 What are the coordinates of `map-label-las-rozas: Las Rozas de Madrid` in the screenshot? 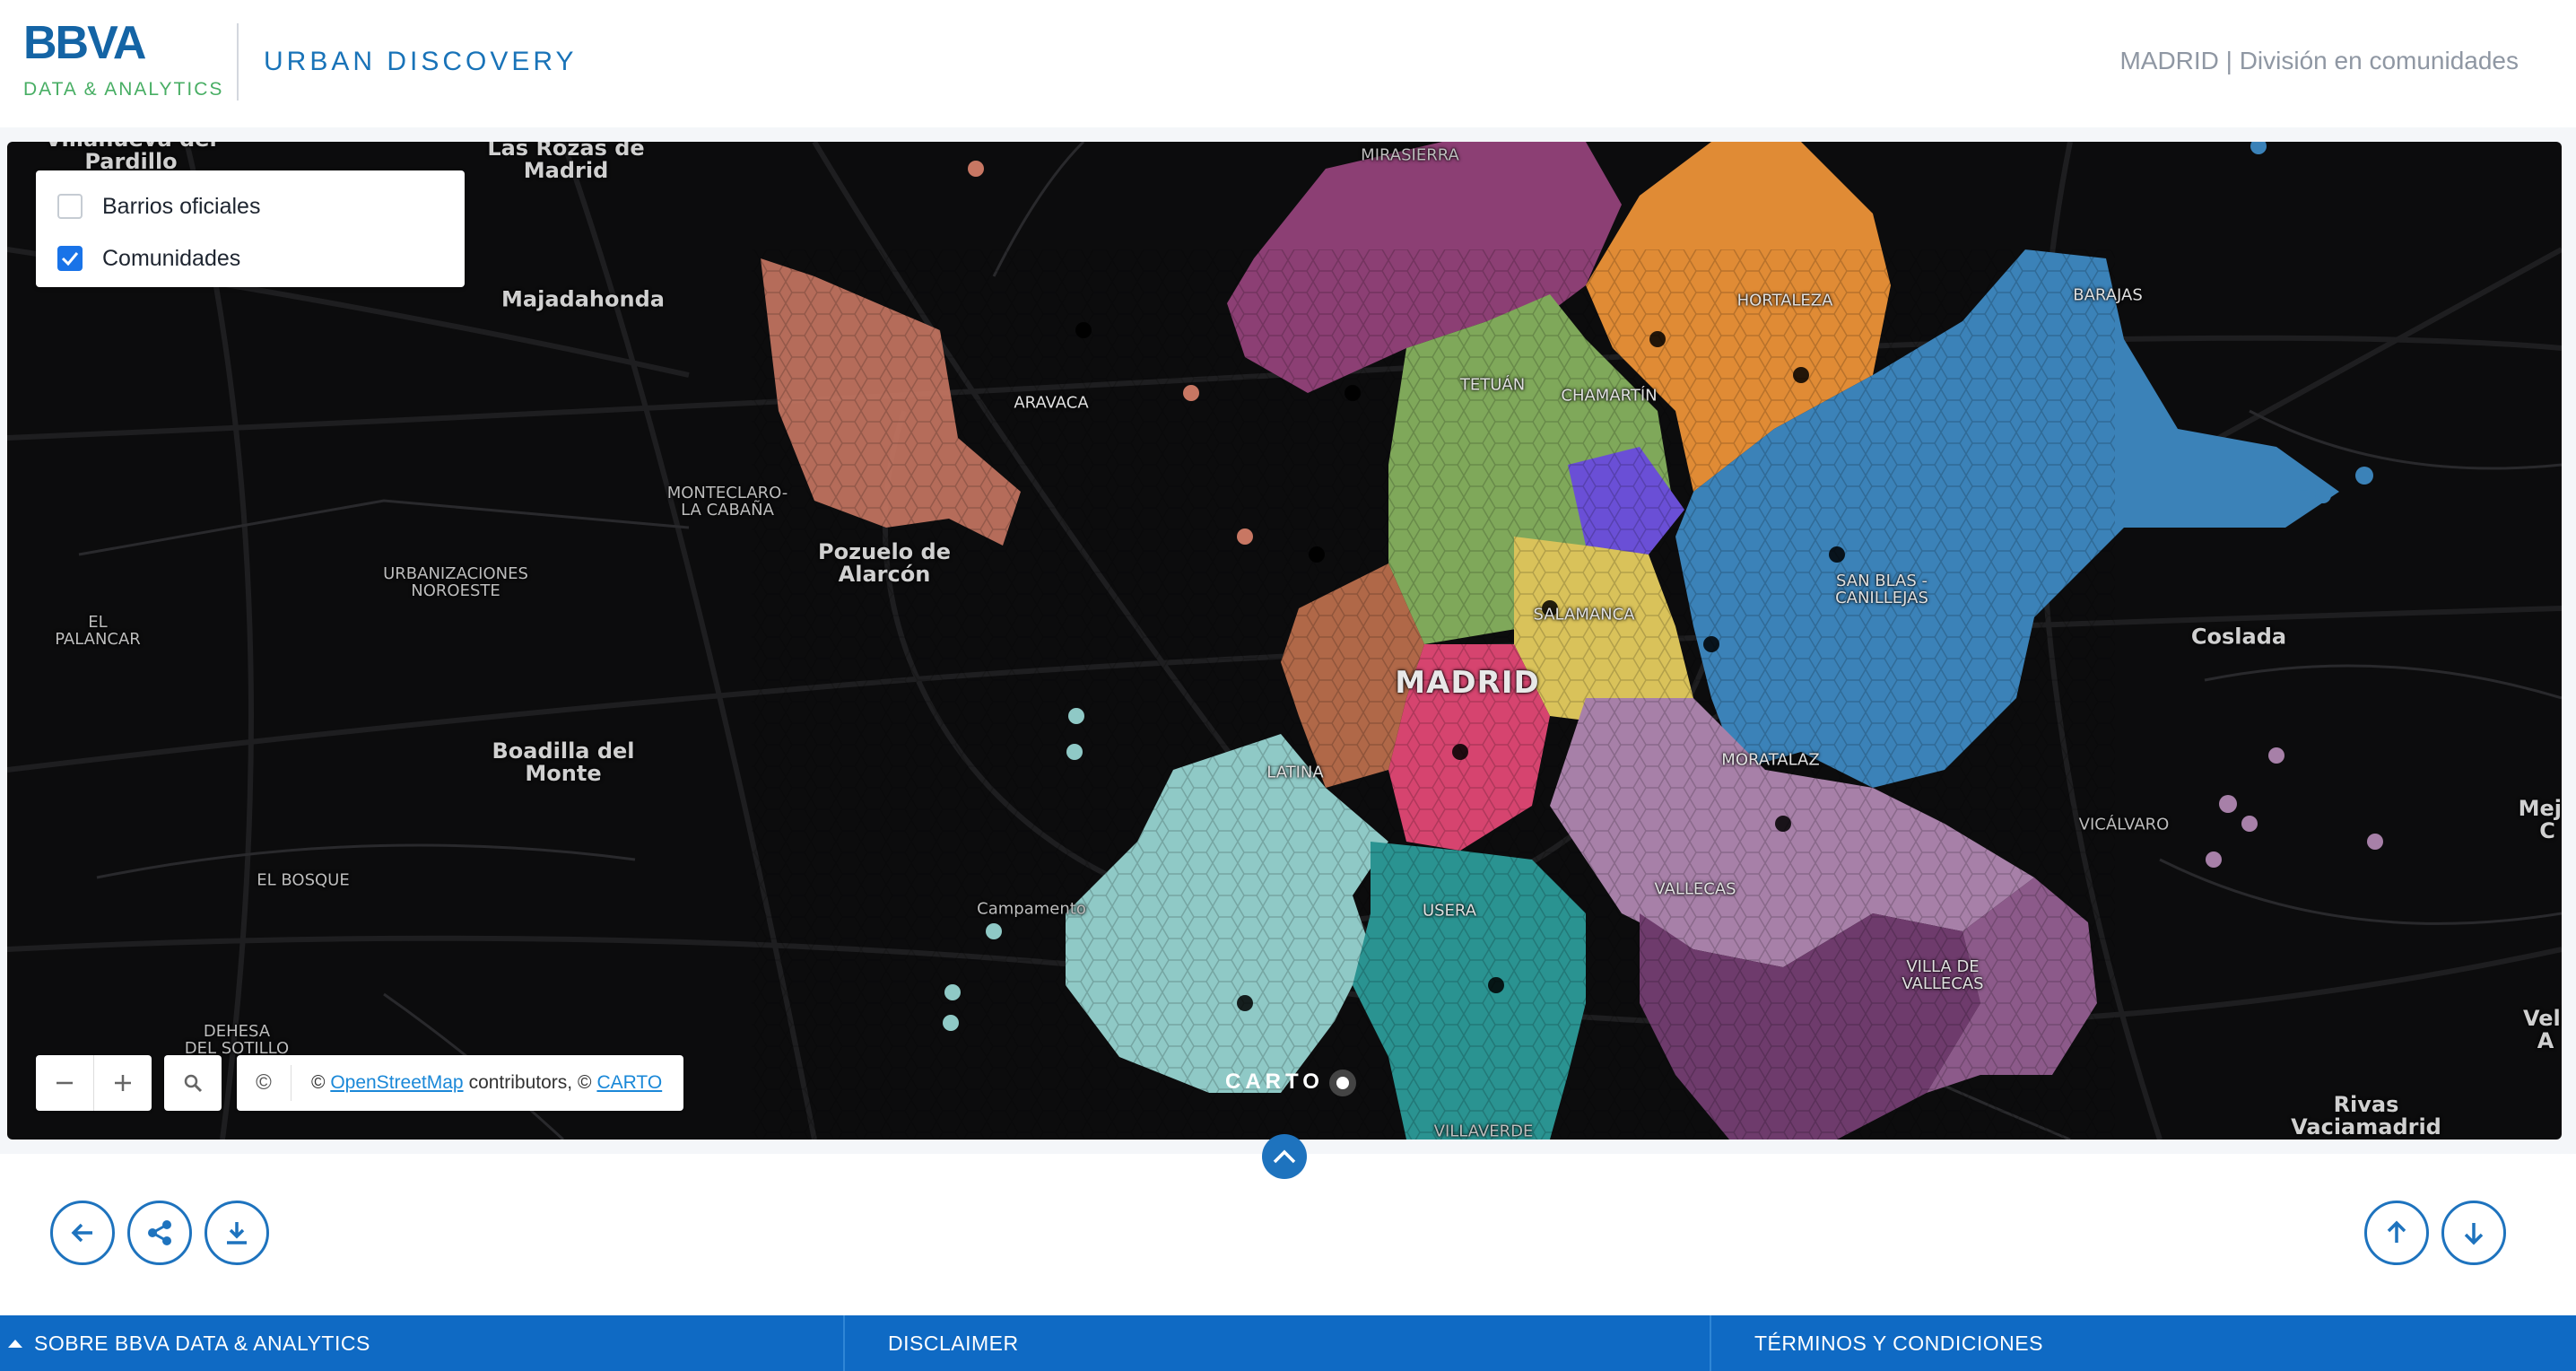 It's located at (566, 162).